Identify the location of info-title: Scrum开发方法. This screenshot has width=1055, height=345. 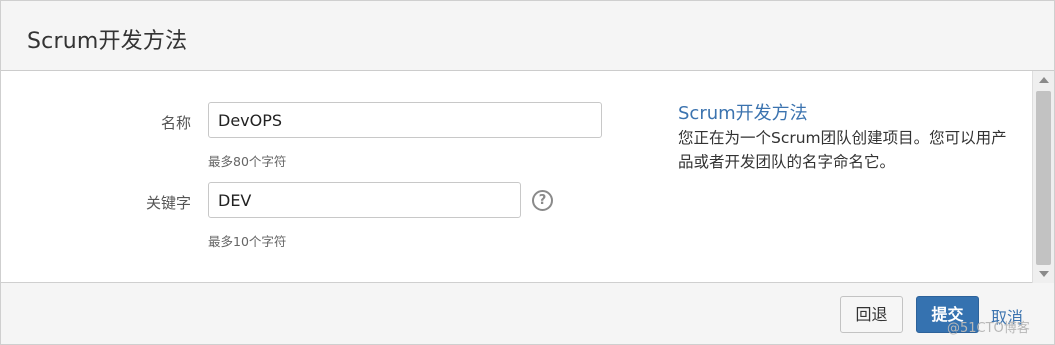
(743, 113).